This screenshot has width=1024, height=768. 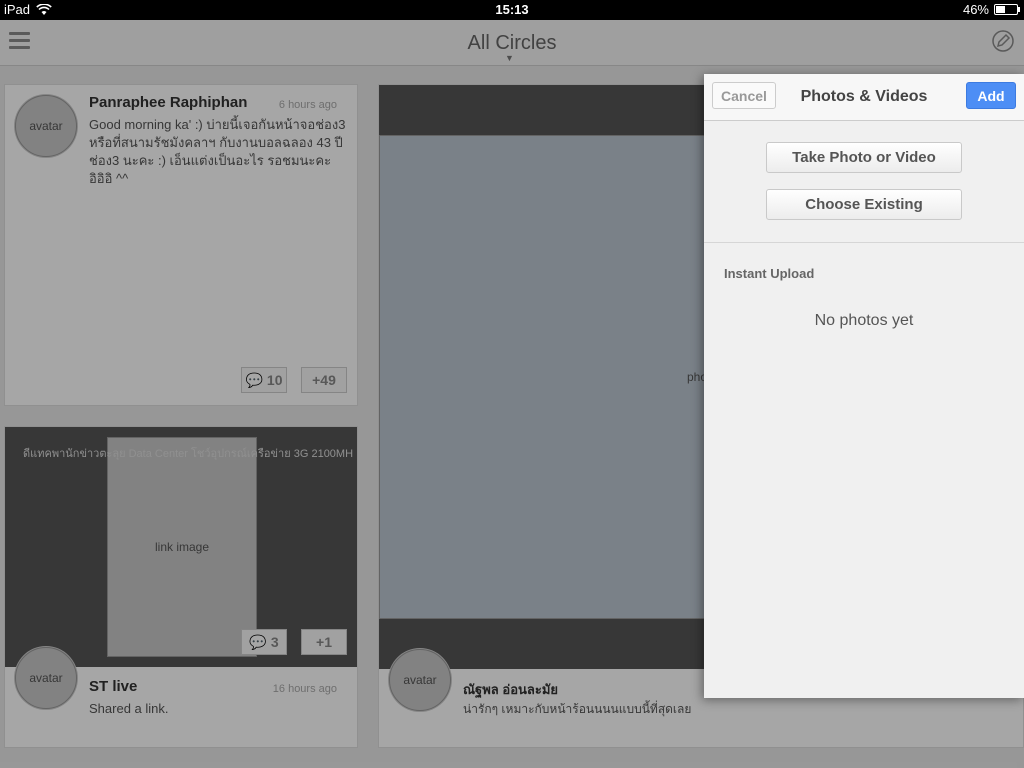 I want to click on popover-header: Cancel Photos & Videos Add, so click(x=864, y=97).